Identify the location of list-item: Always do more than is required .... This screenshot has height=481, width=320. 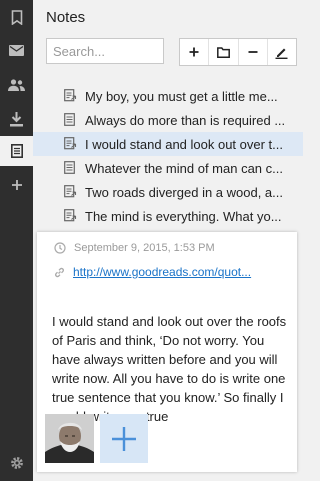
(168, 120).